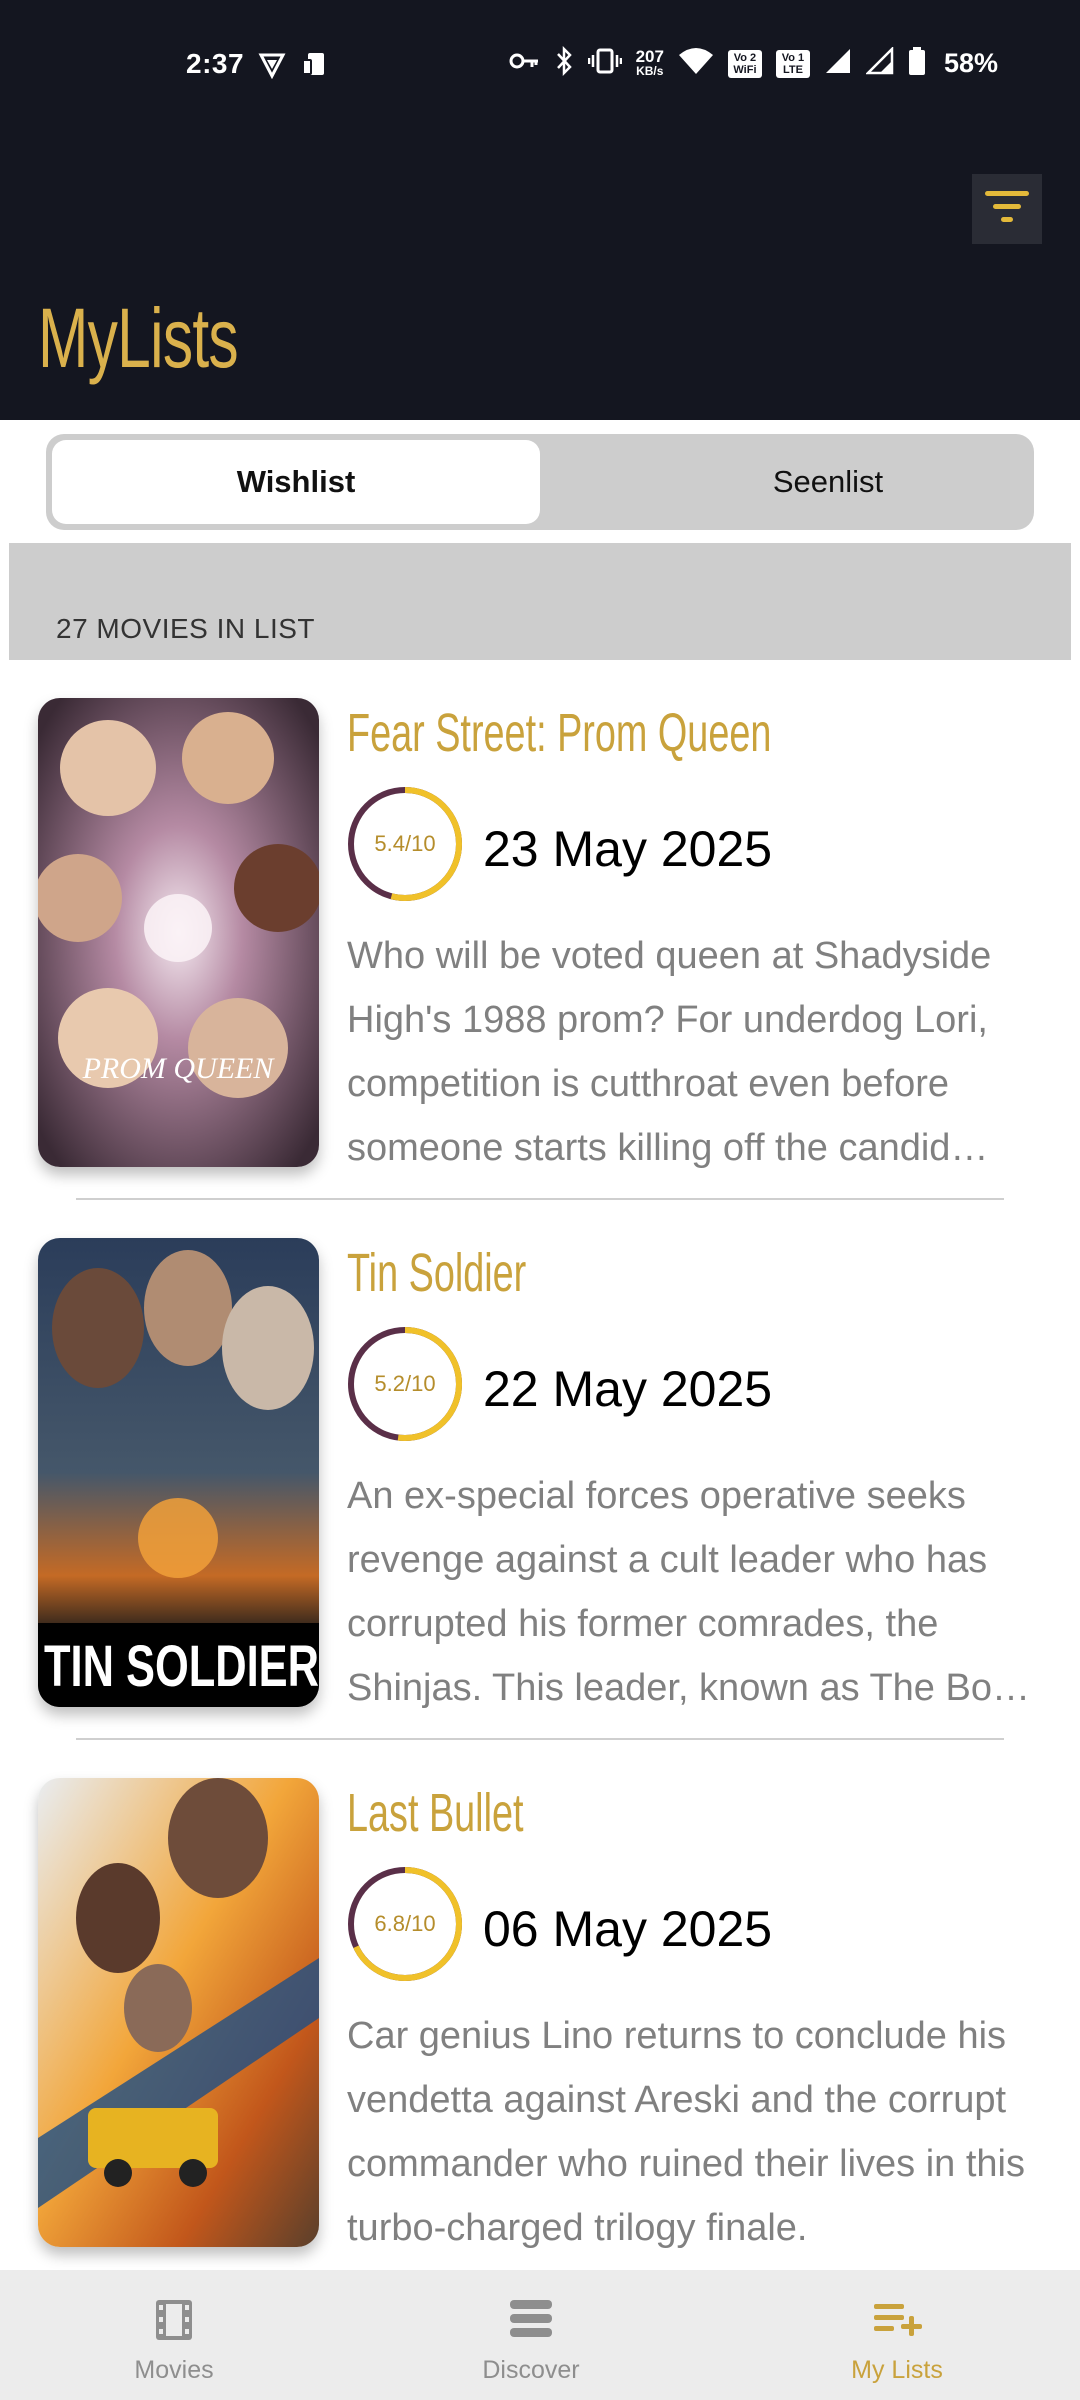  I want to click on rating-ring: 5.4/10, so click(405, 844).